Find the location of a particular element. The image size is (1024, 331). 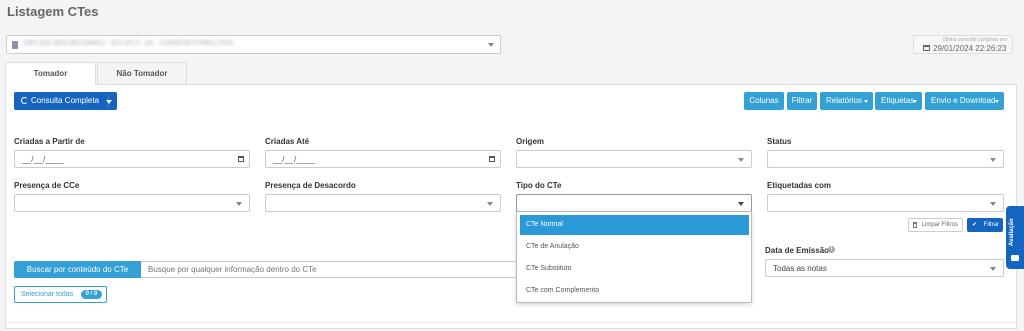

last-query-label: Última consulta completa em: is located at coordinates (975, 40).